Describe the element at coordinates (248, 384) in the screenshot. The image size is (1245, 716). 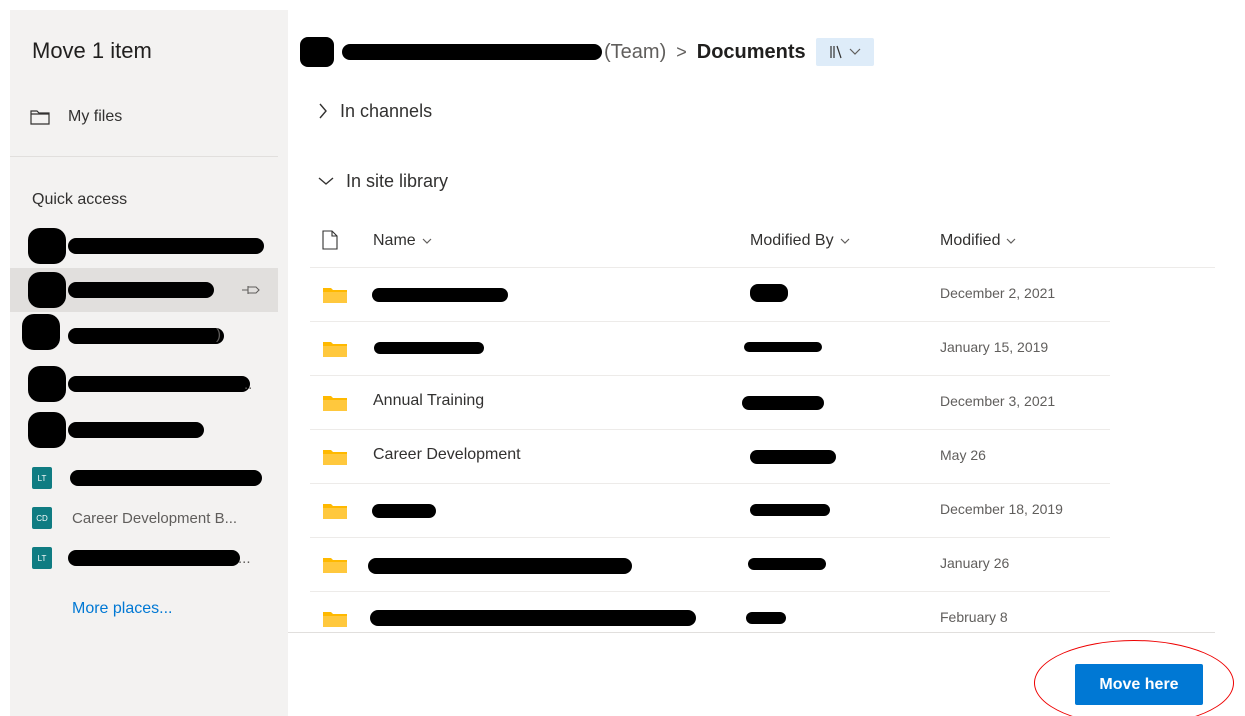
I see `quick-access-label: ..` at that location.